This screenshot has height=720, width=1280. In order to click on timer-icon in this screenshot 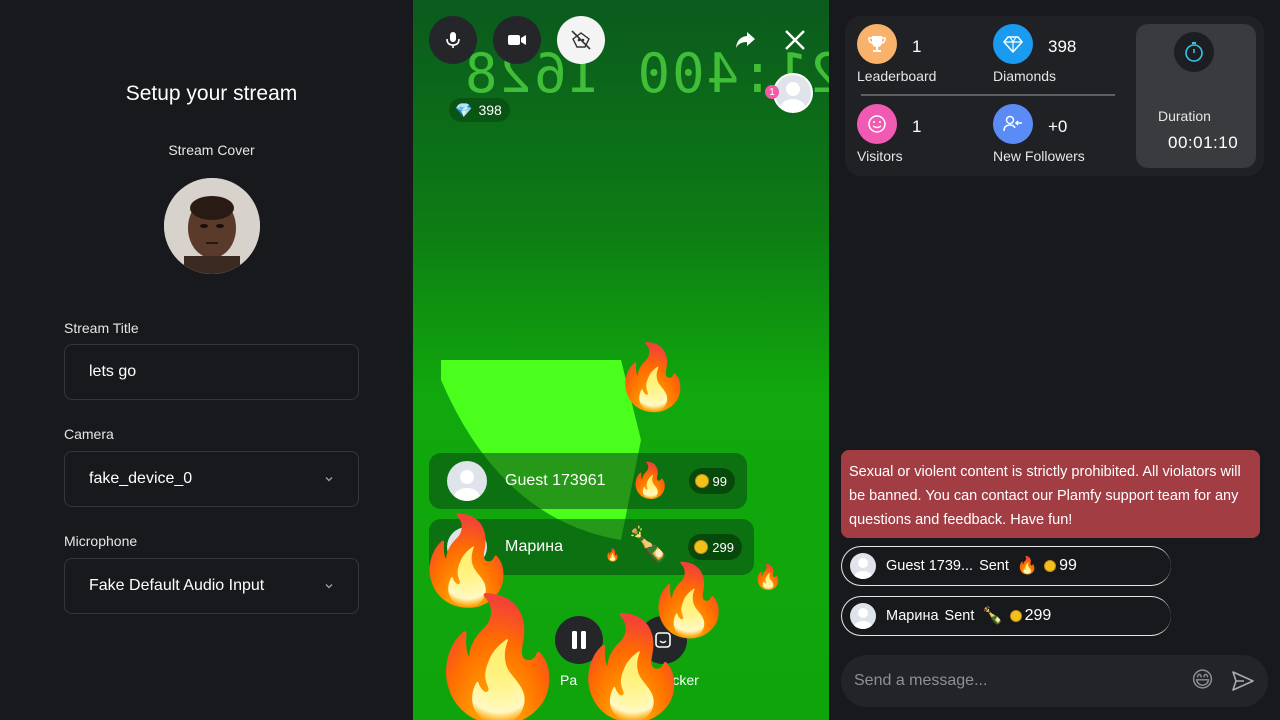, I will do `click(1194, 52)`.